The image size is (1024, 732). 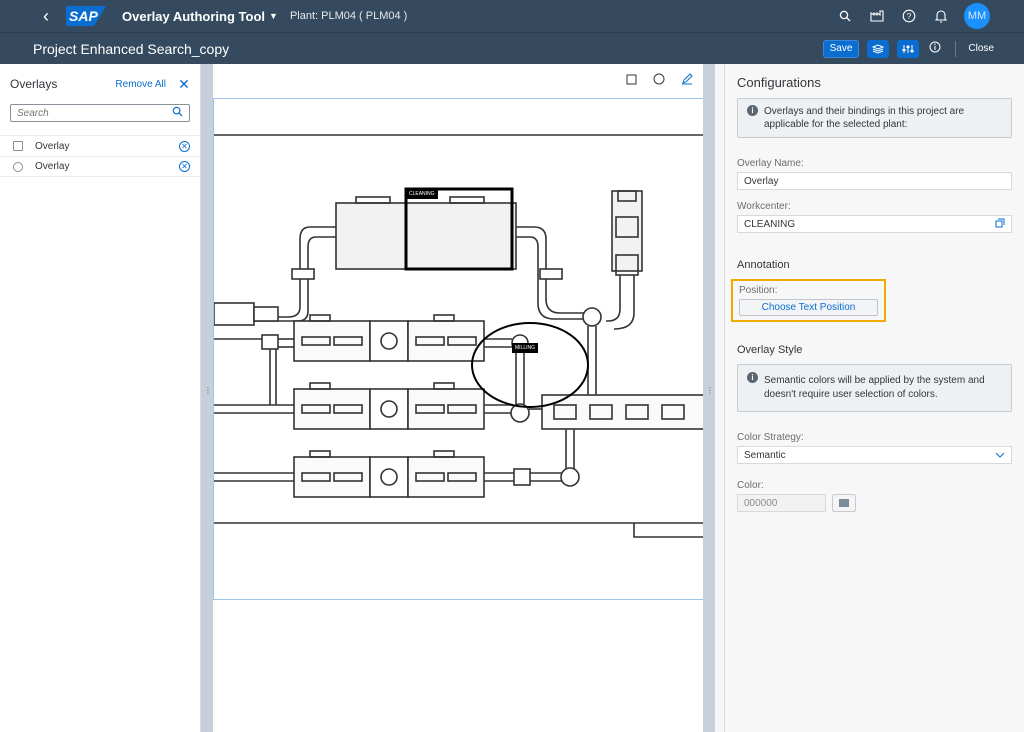 I want to click on factory-icon, so click(x=877, y=16).